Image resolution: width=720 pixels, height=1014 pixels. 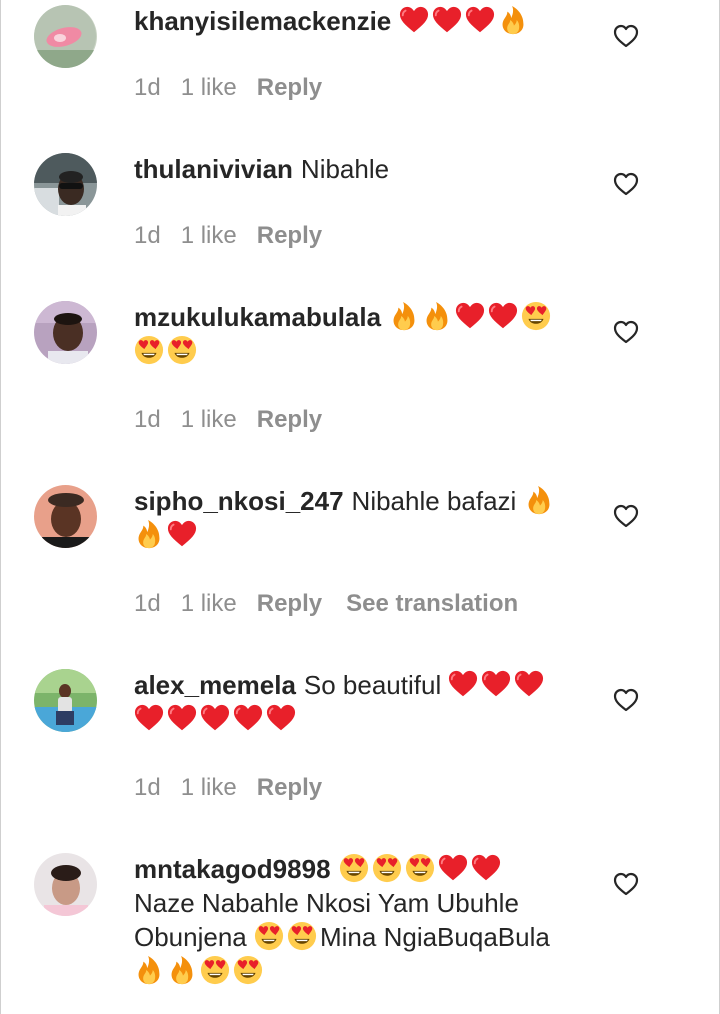 What do you see at coordinates (215, 685) in the screenshot?
I see `username: alex_memela` at bounding box center [215, 685].